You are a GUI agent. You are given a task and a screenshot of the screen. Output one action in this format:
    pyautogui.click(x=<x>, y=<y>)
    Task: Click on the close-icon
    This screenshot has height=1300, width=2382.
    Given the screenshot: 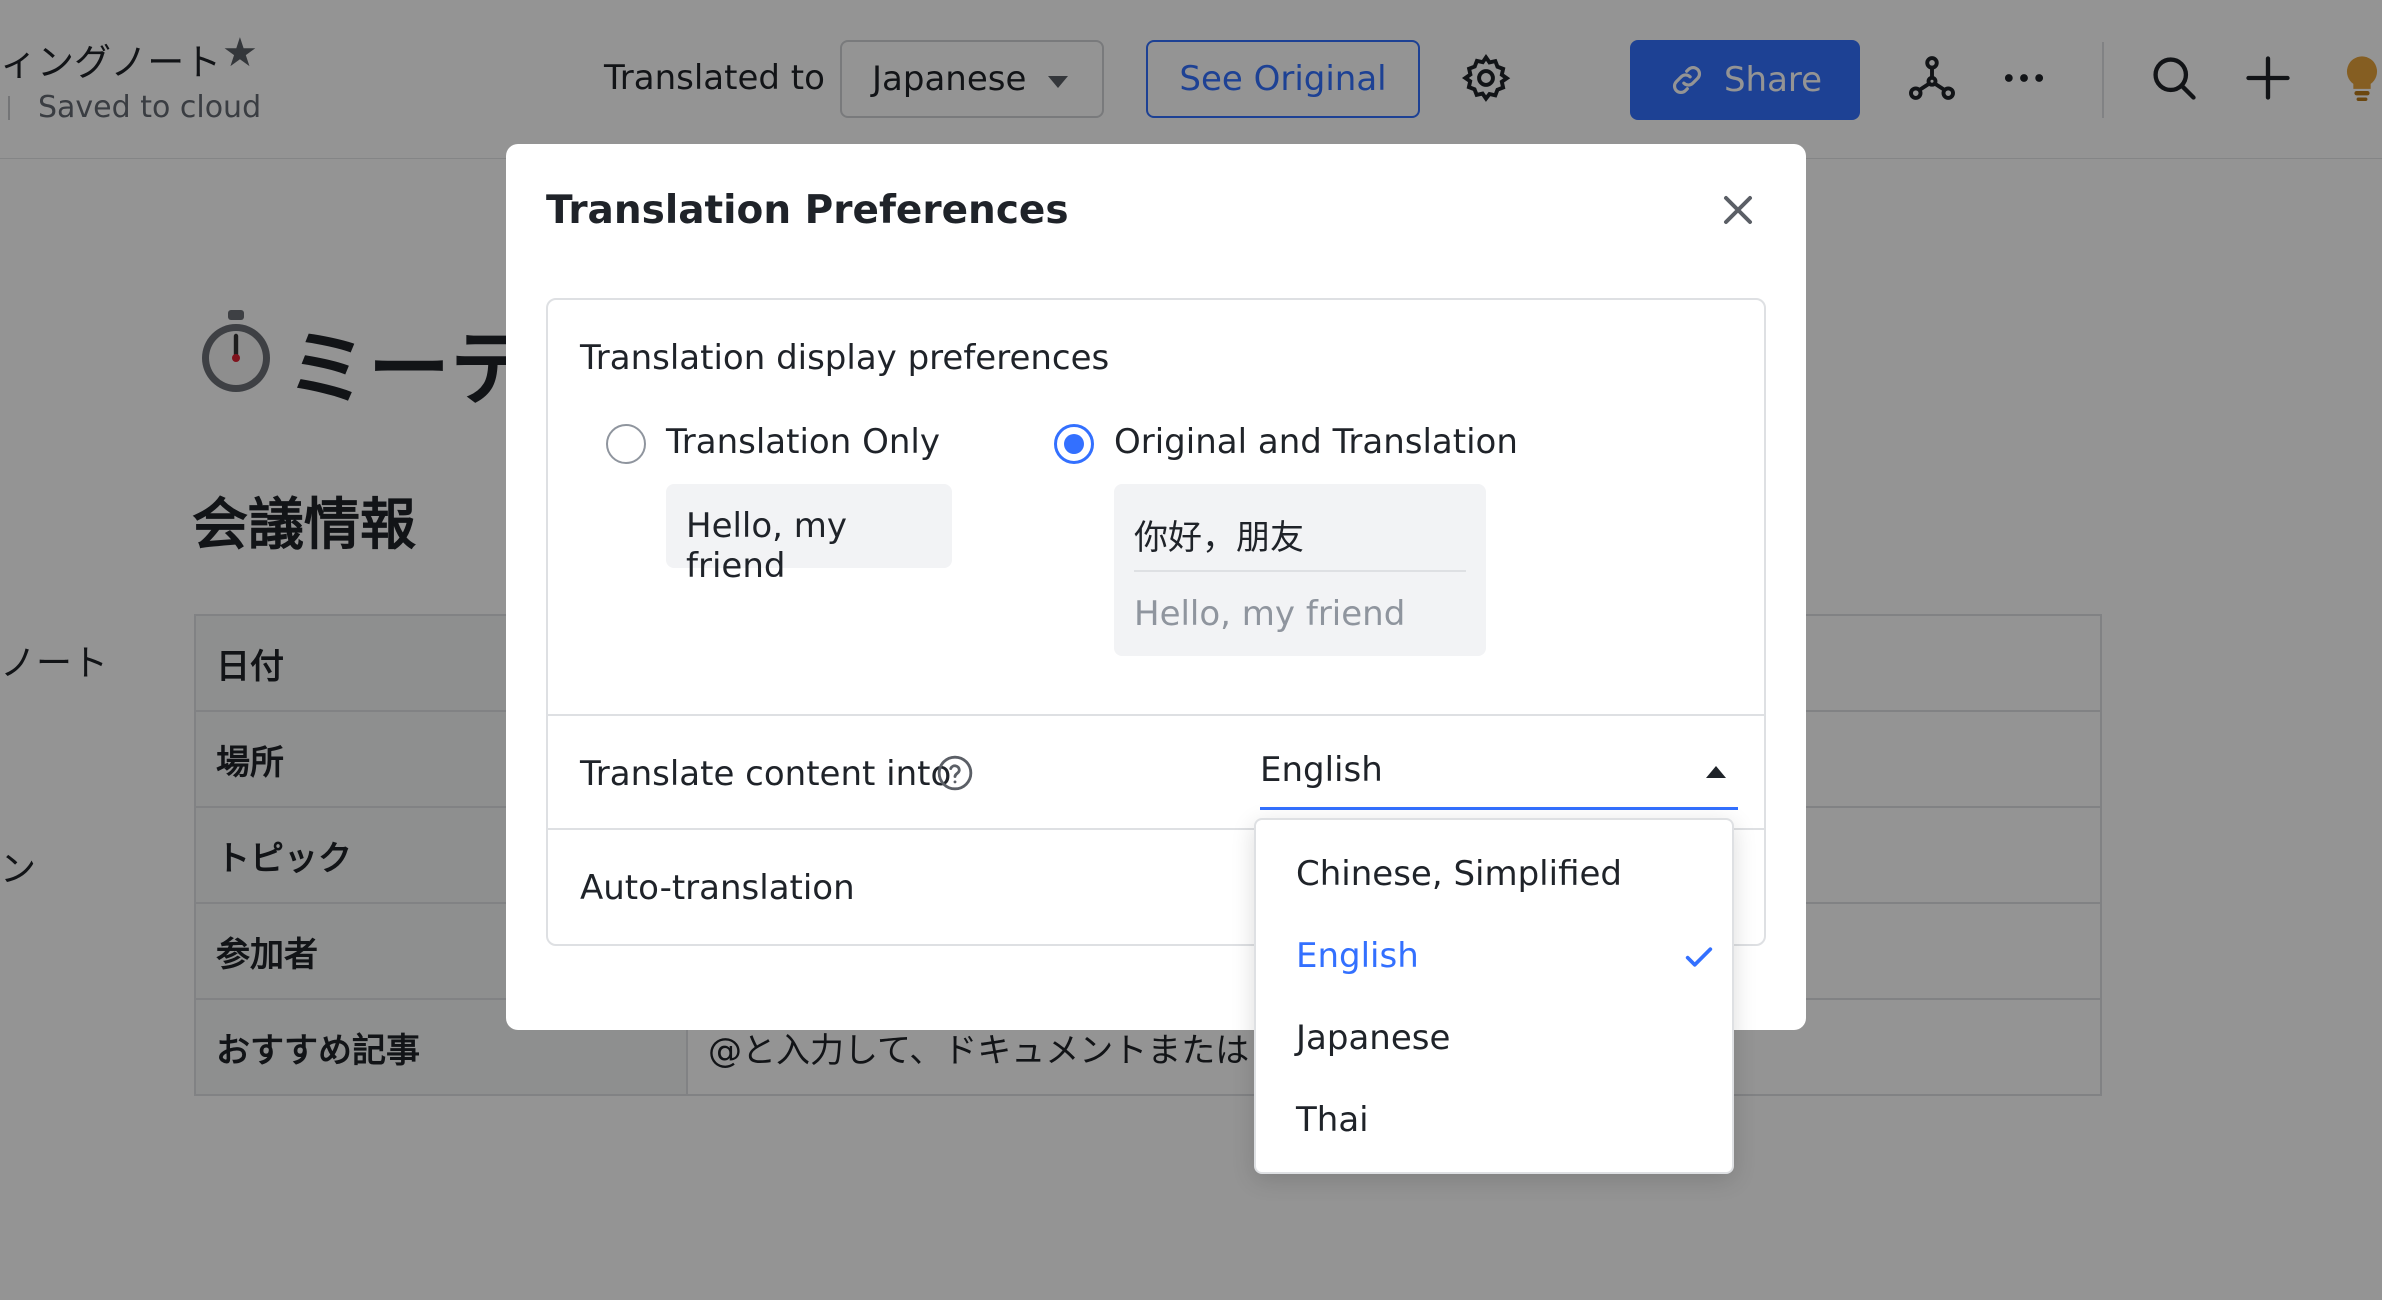 What is the action you would take?
    pyautogui.click(x=1738, y=210)
    